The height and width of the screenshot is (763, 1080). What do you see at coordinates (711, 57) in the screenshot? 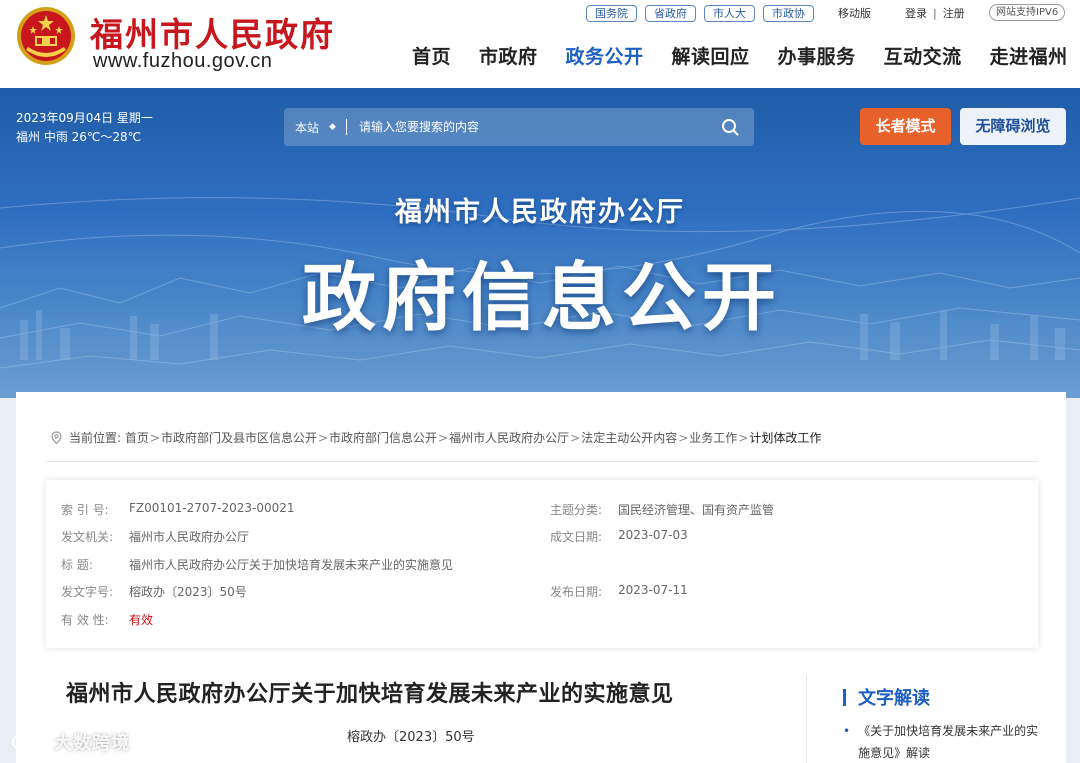
I see `nav-interpretation: 解读回应` at bounding box center [711, 57].